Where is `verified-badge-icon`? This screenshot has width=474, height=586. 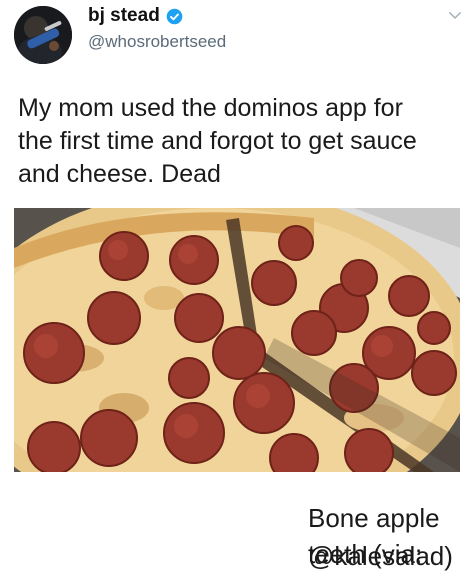
verified-badge-icon is located at coordinates (174, 16).